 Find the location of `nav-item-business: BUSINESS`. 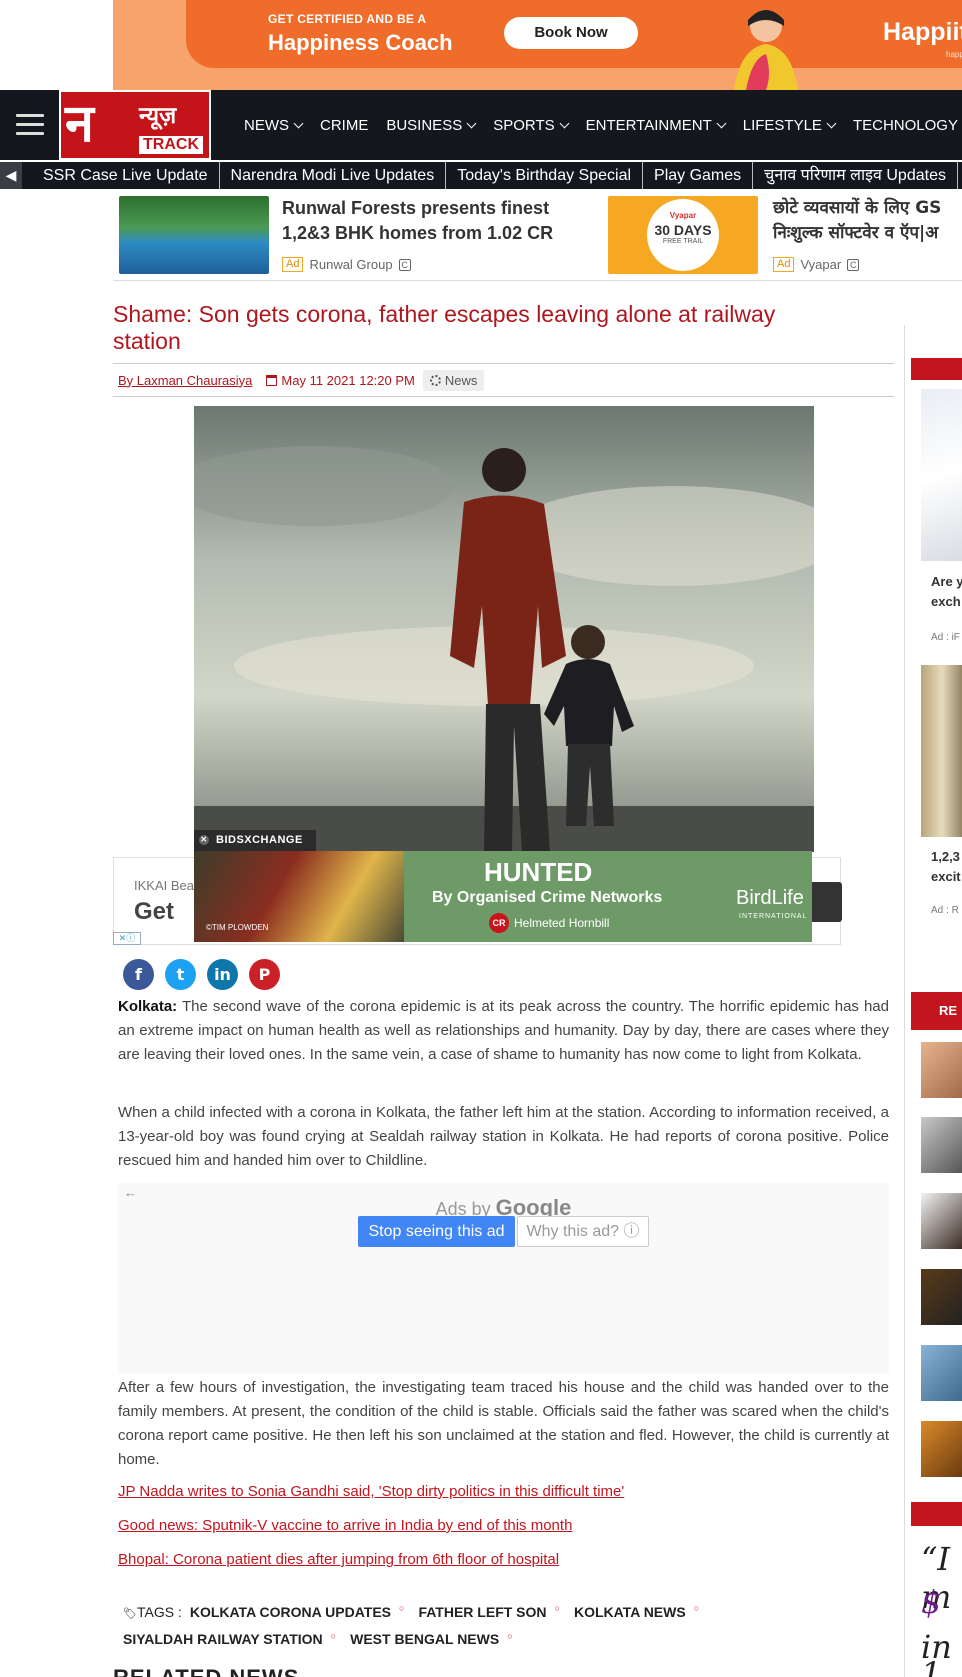

nav-item-business: BUSINESS is located at coordinates (431, 125).